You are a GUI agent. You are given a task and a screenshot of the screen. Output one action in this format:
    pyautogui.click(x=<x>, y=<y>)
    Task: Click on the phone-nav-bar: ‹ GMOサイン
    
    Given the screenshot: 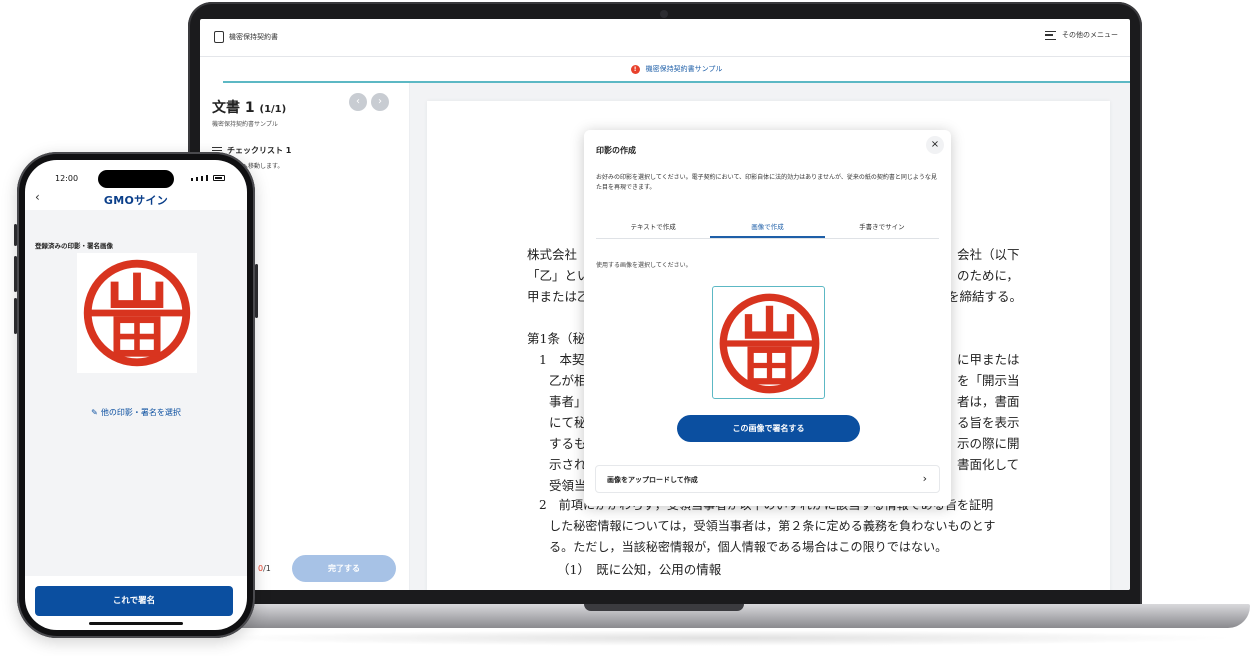 What is the action you would take?
    pyautogui.click(x=136, y=198)
    